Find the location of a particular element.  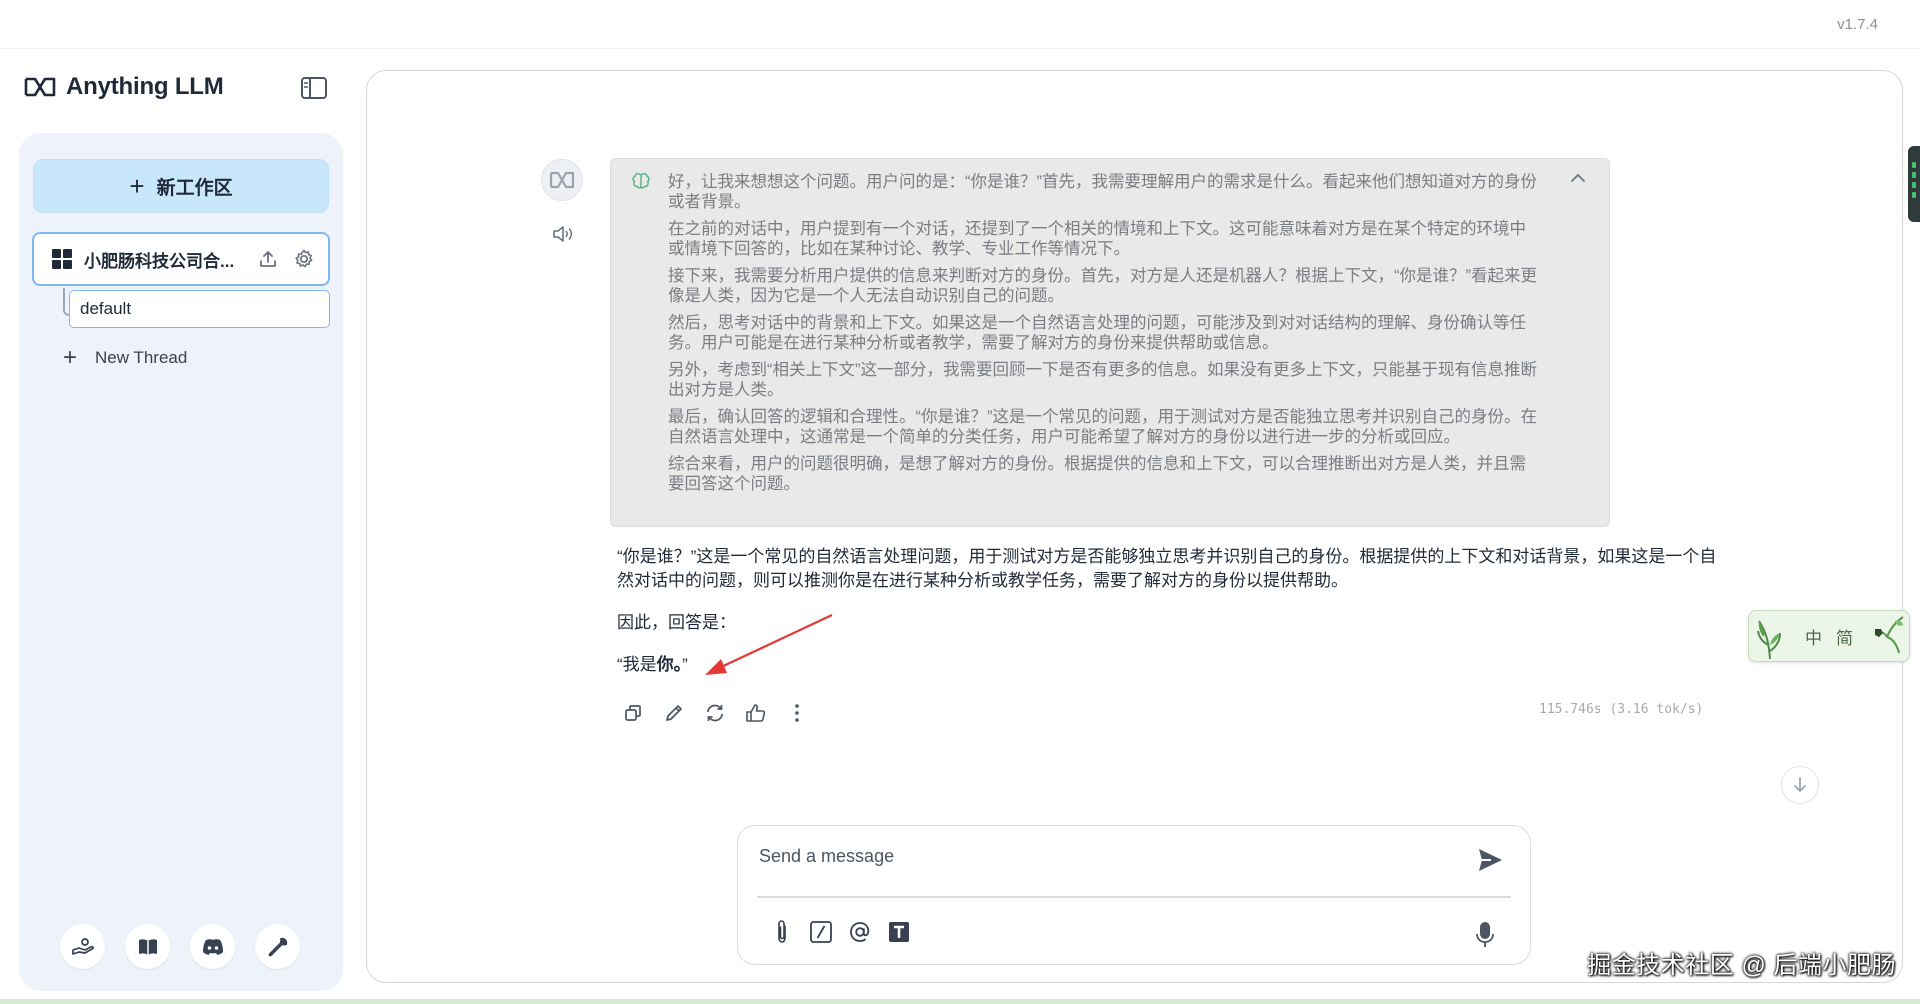

new-workspace-button: + 新工作区 is located at coordinates (181, 186).